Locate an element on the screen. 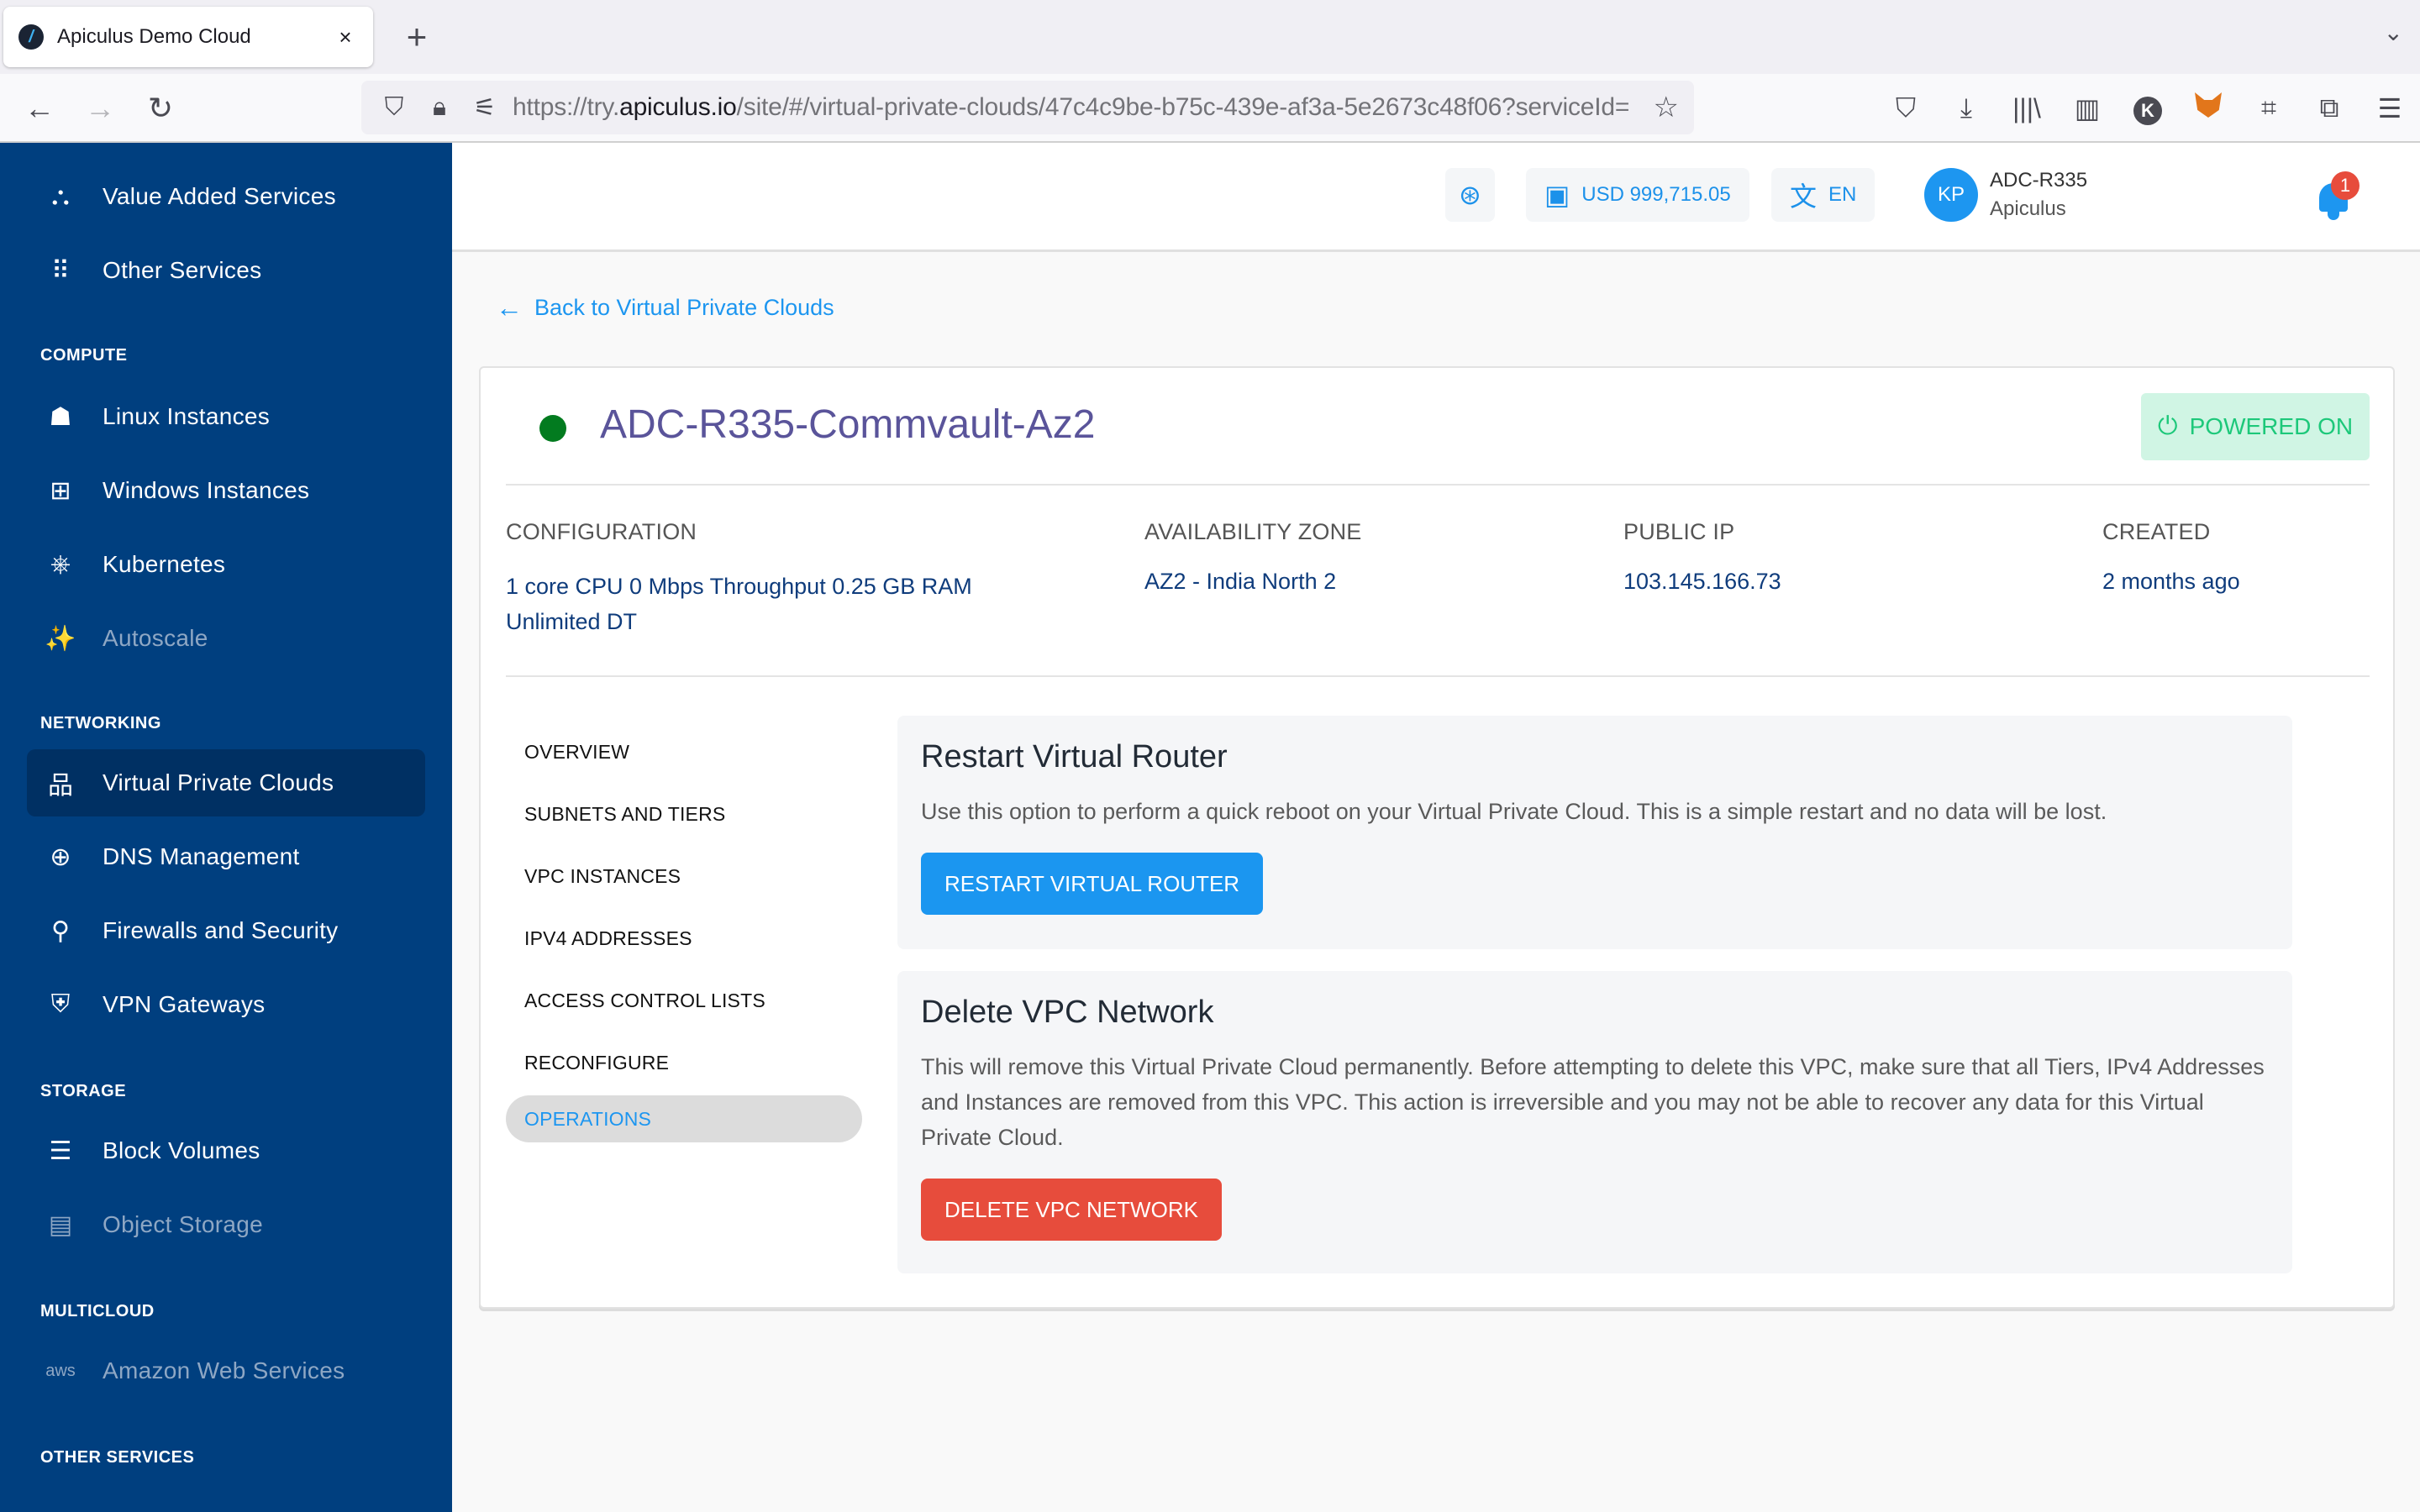 This screenshot has height=1512, width=2420. permissions-icon: ⚟ is located at coordinates (484, 108).